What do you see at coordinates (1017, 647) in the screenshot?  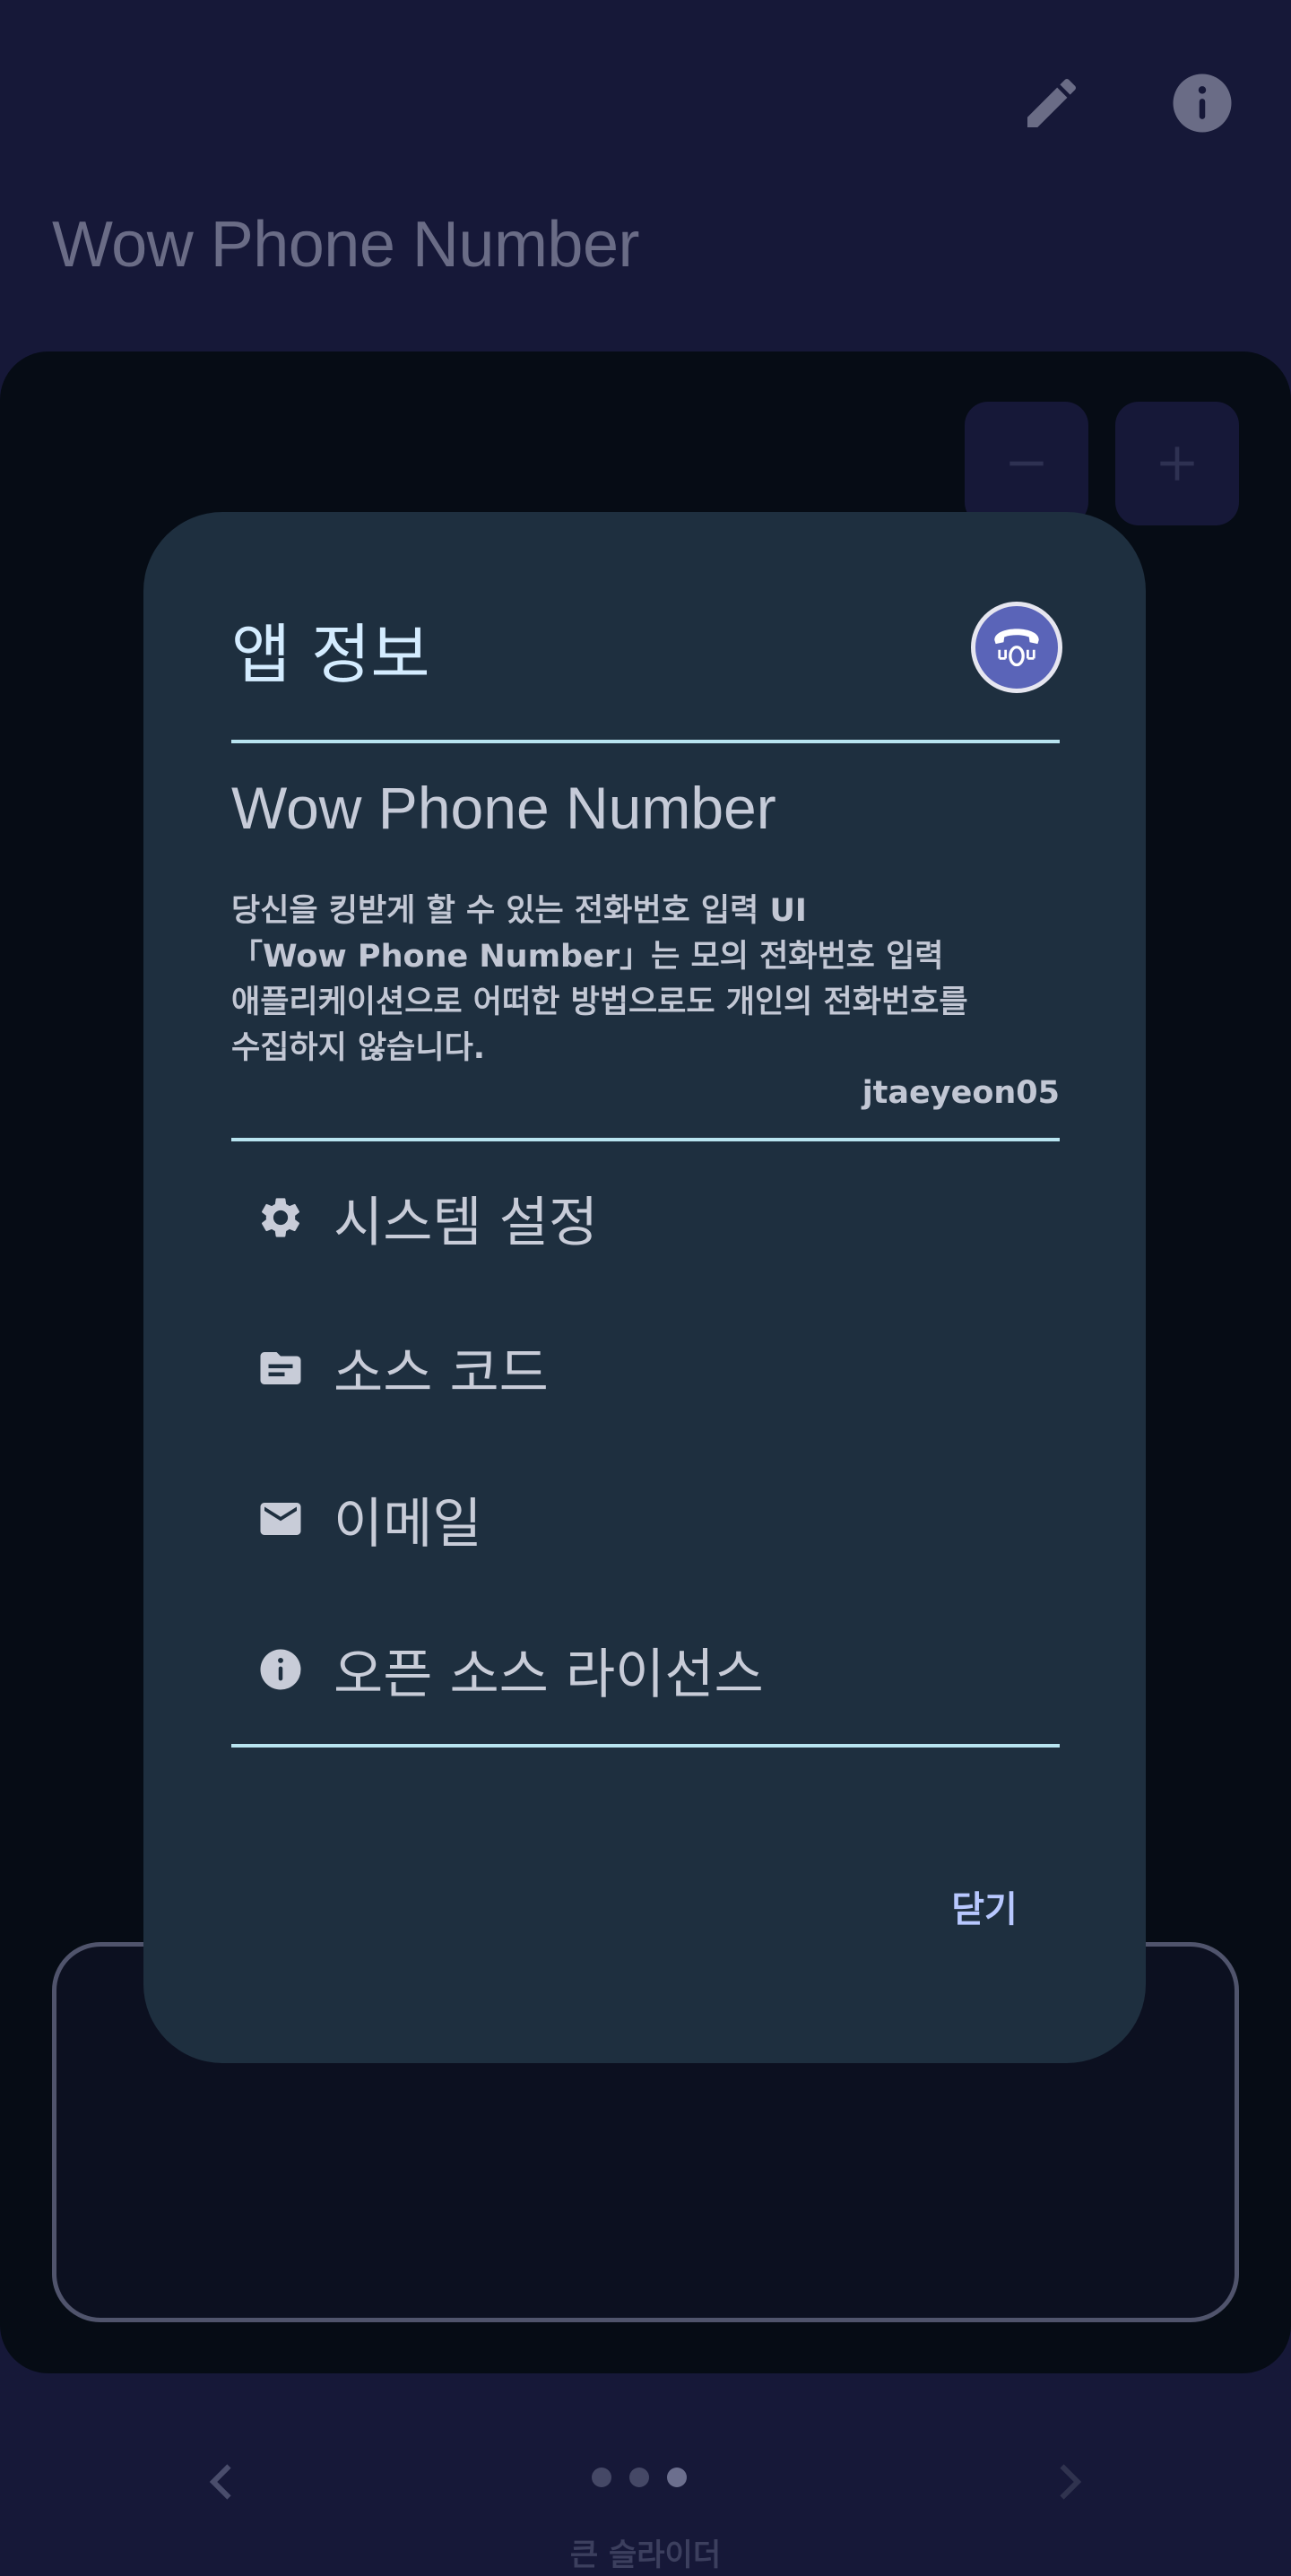 I see `phone-logo-icon` at bounding box center [1017, 647].